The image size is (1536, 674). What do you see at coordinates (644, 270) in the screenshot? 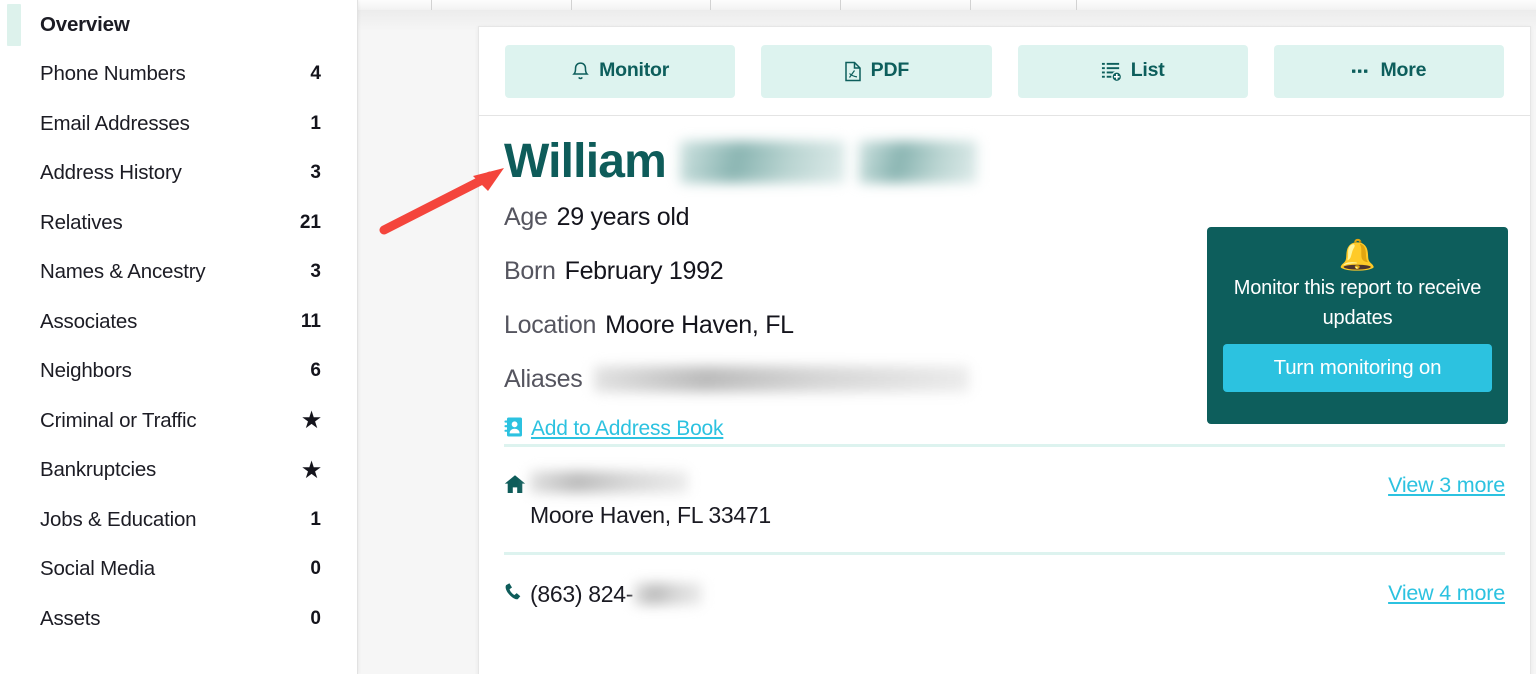
I see `born-value: February 1992` at bounding box center [644, 270].